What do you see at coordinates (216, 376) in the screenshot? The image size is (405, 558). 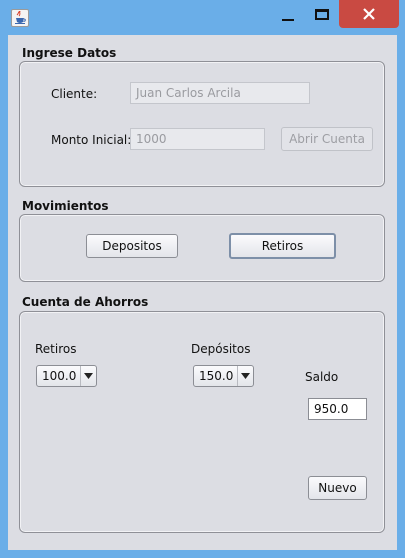 I see `depositos-select-value: 150.0` at bounding box center [216, 376].